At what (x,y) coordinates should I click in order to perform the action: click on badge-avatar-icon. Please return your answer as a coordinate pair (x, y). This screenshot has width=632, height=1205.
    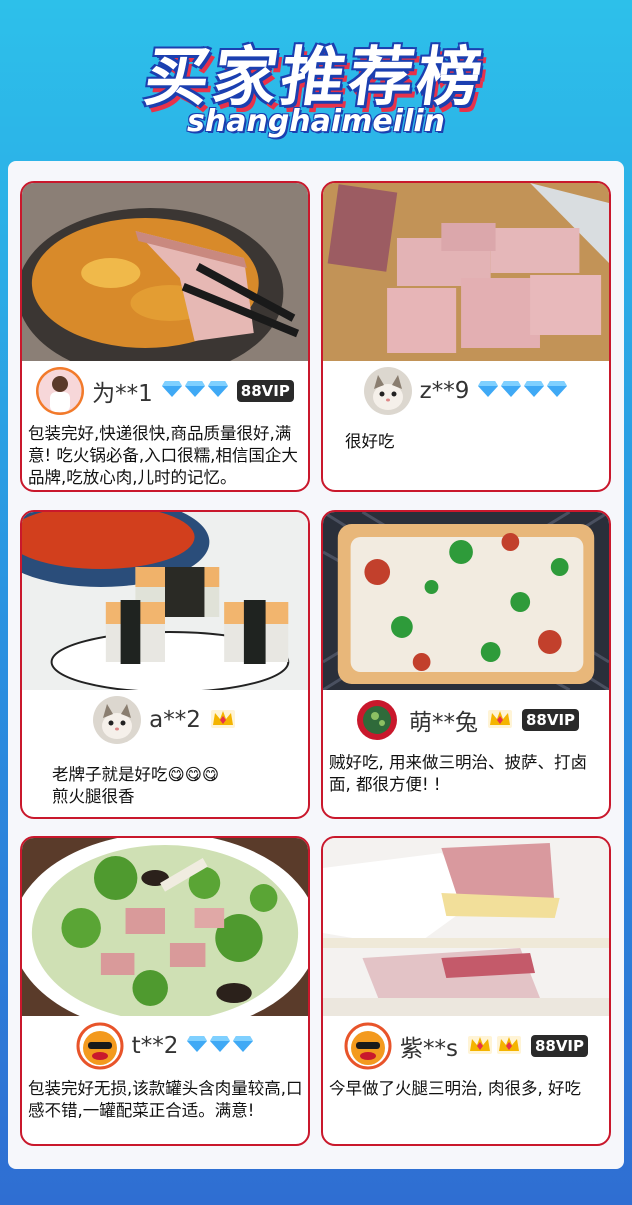
    Looking at the image, I should click on (376, 720).